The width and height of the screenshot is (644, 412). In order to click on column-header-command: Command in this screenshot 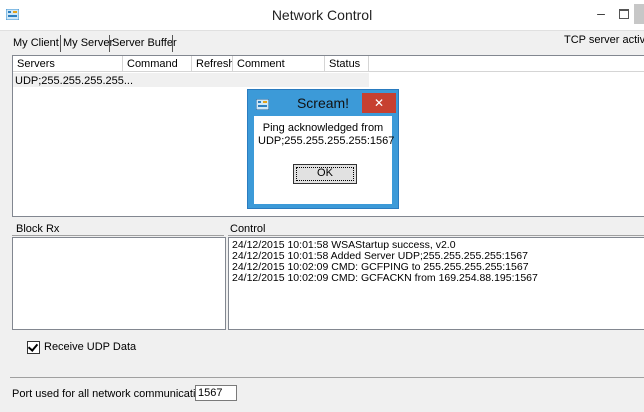, I will do `click(157, 64)`.